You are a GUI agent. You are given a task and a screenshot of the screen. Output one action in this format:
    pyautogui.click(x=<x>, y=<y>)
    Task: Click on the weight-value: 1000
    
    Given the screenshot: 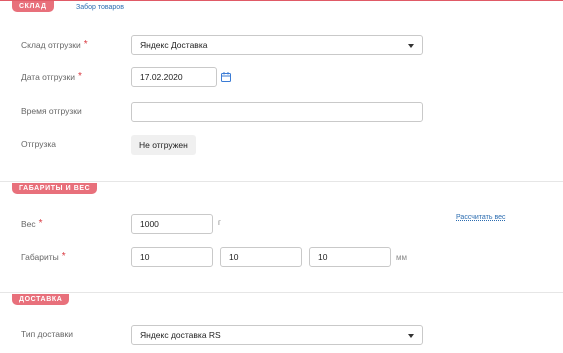 What is the action you would take?
    pyautogui.click(x=149, y=224)
    